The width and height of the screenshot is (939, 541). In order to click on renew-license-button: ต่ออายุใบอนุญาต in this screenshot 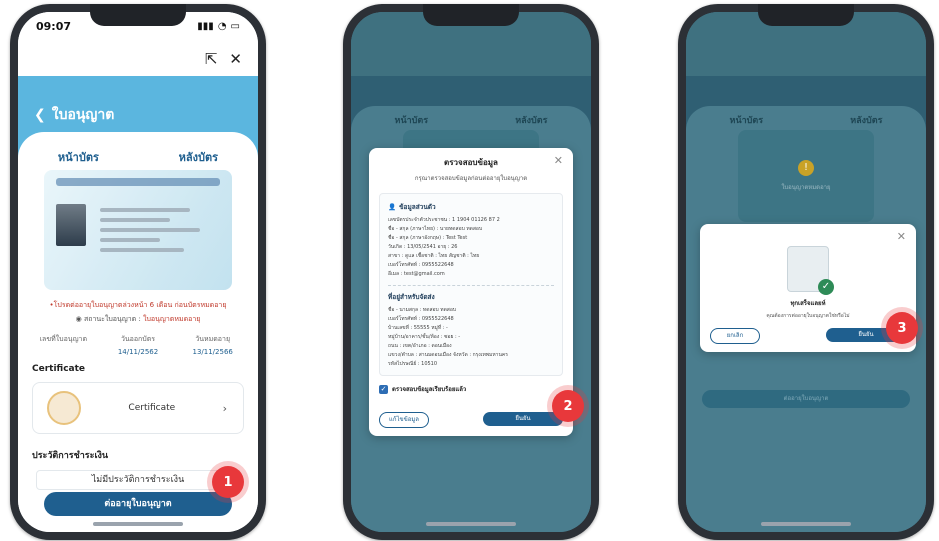, I will do `click(138, 504)`.